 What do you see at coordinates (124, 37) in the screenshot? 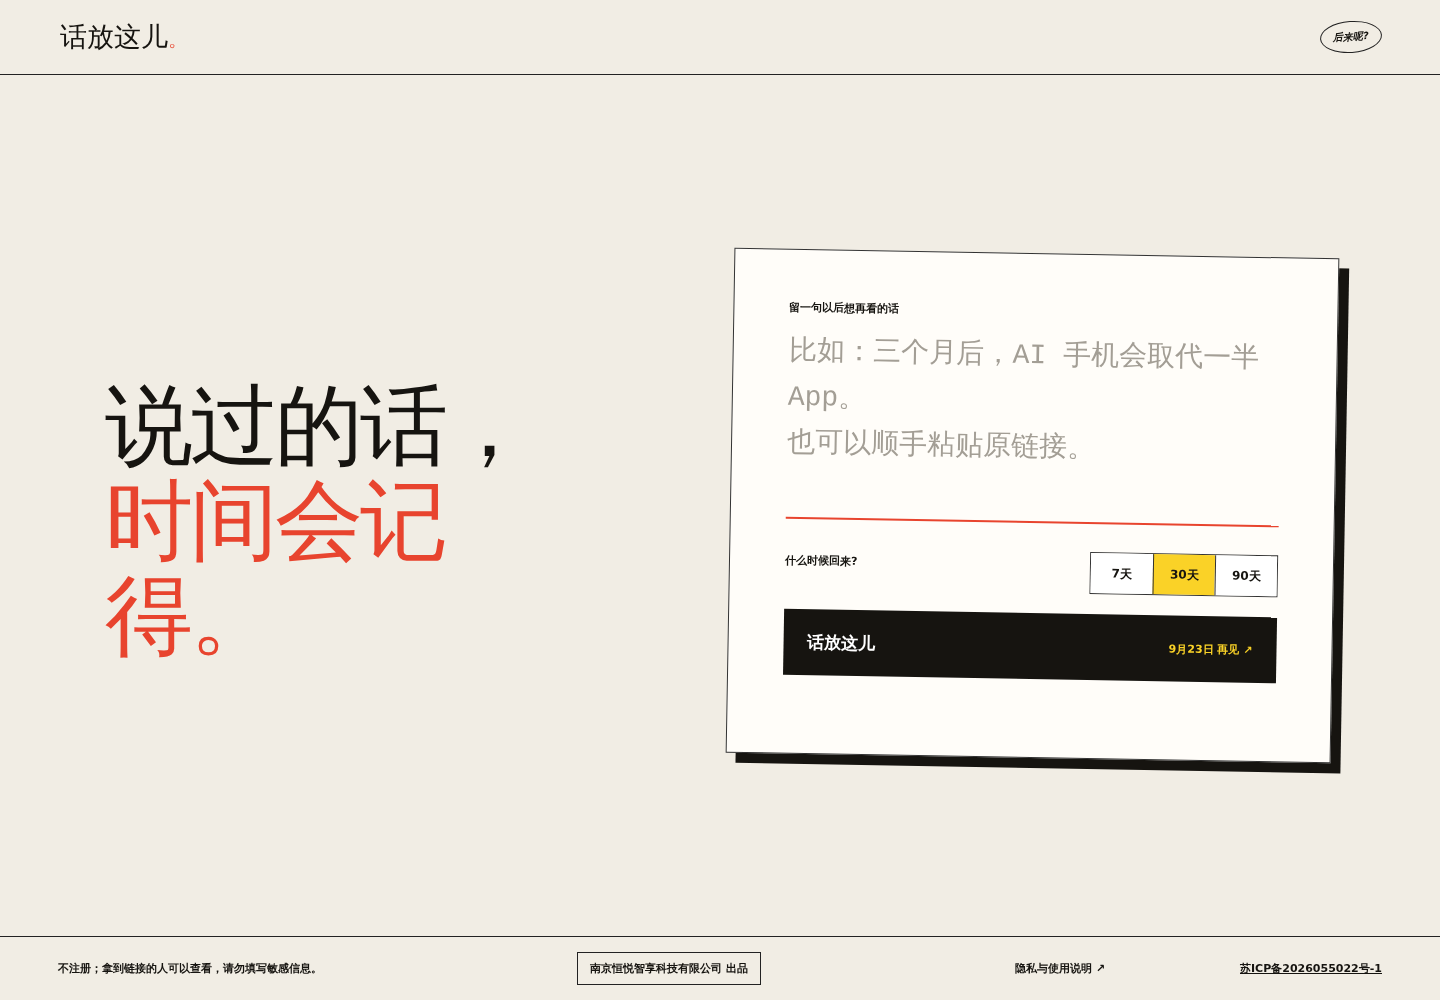
I see `site-logo: 话放这儿。` at bounding box center [124, 37].